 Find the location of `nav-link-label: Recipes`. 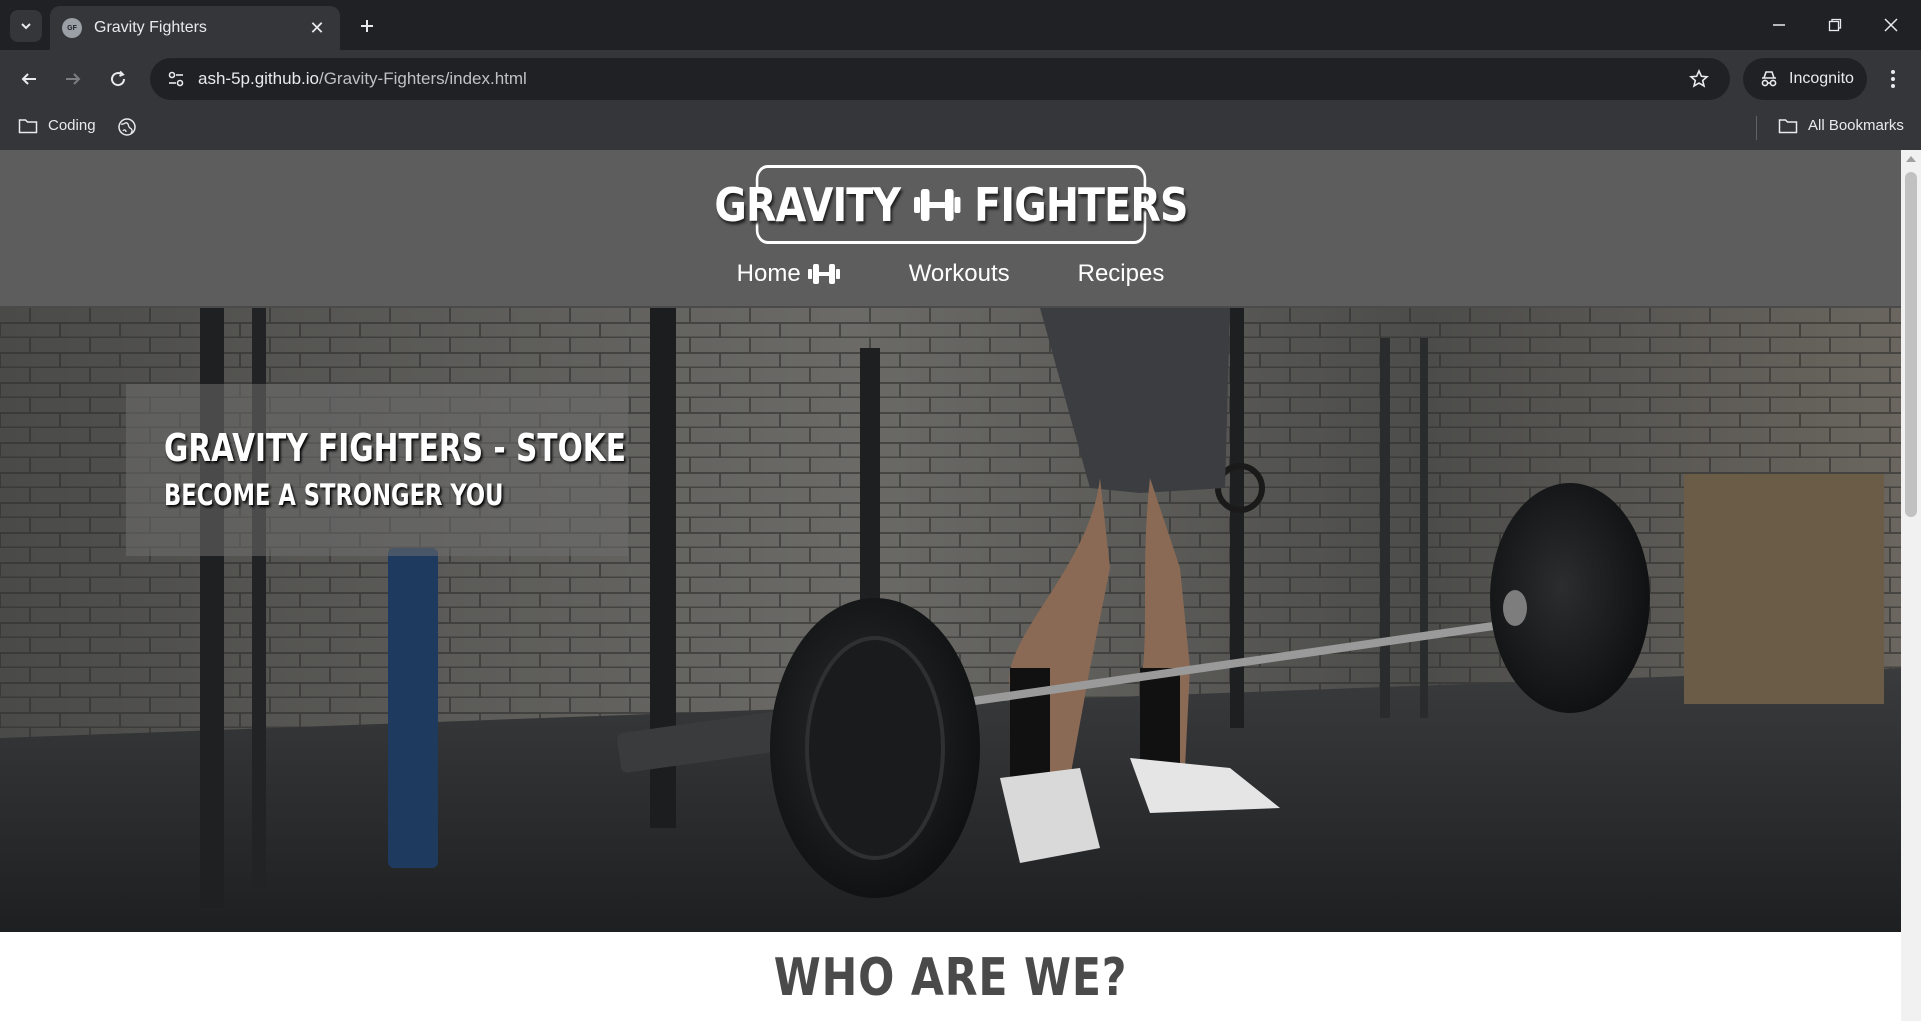

nav-link-label: Recipes is located at coordinates (1121, 273).